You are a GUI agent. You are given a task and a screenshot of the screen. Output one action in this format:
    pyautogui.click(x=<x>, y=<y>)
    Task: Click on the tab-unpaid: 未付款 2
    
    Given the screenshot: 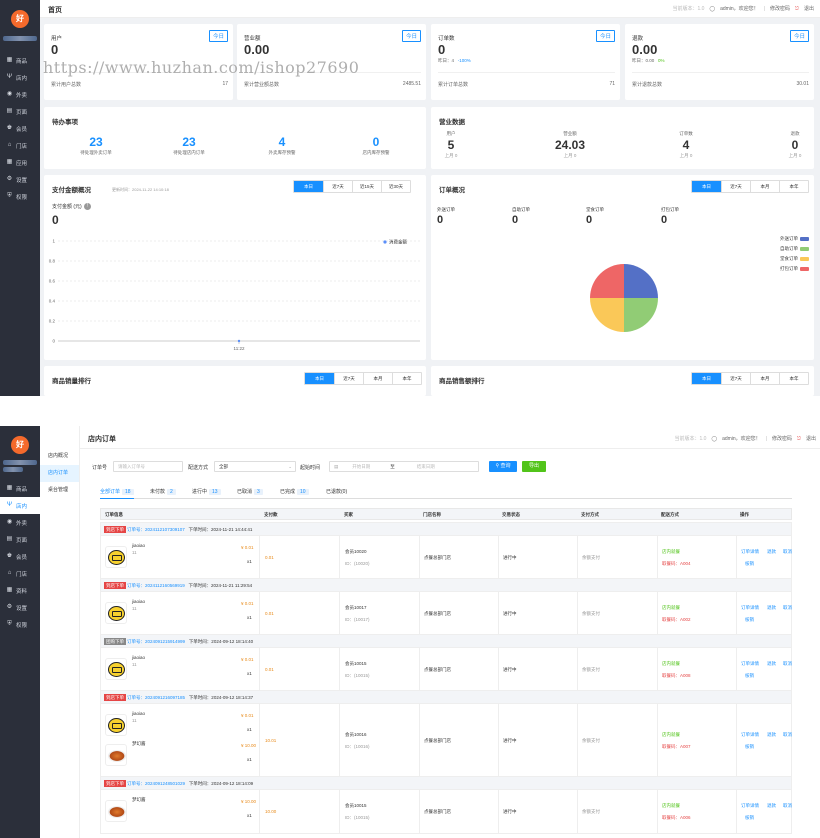 What is the action you would take?
    pyautogui.click(x=163, y=491)
    